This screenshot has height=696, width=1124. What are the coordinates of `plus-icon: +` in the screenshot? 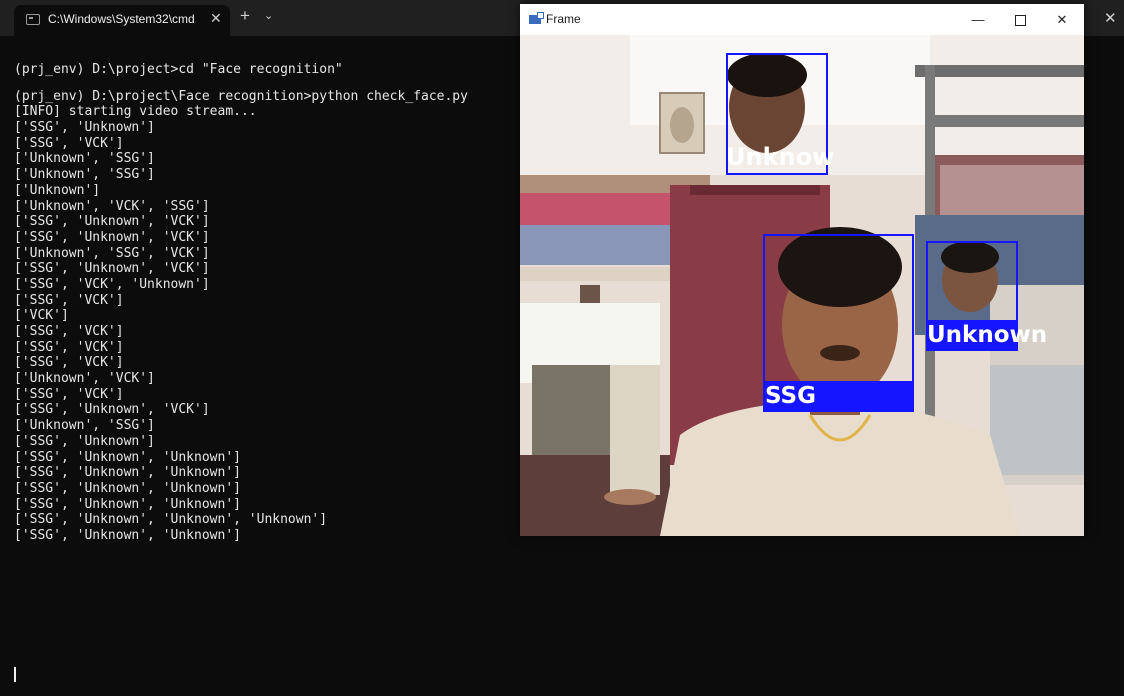 It's located at (245, 16).